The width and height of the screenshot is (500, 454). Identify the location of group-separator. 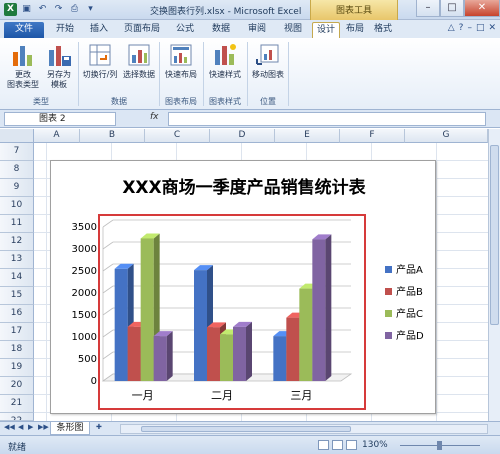
(288, 74).